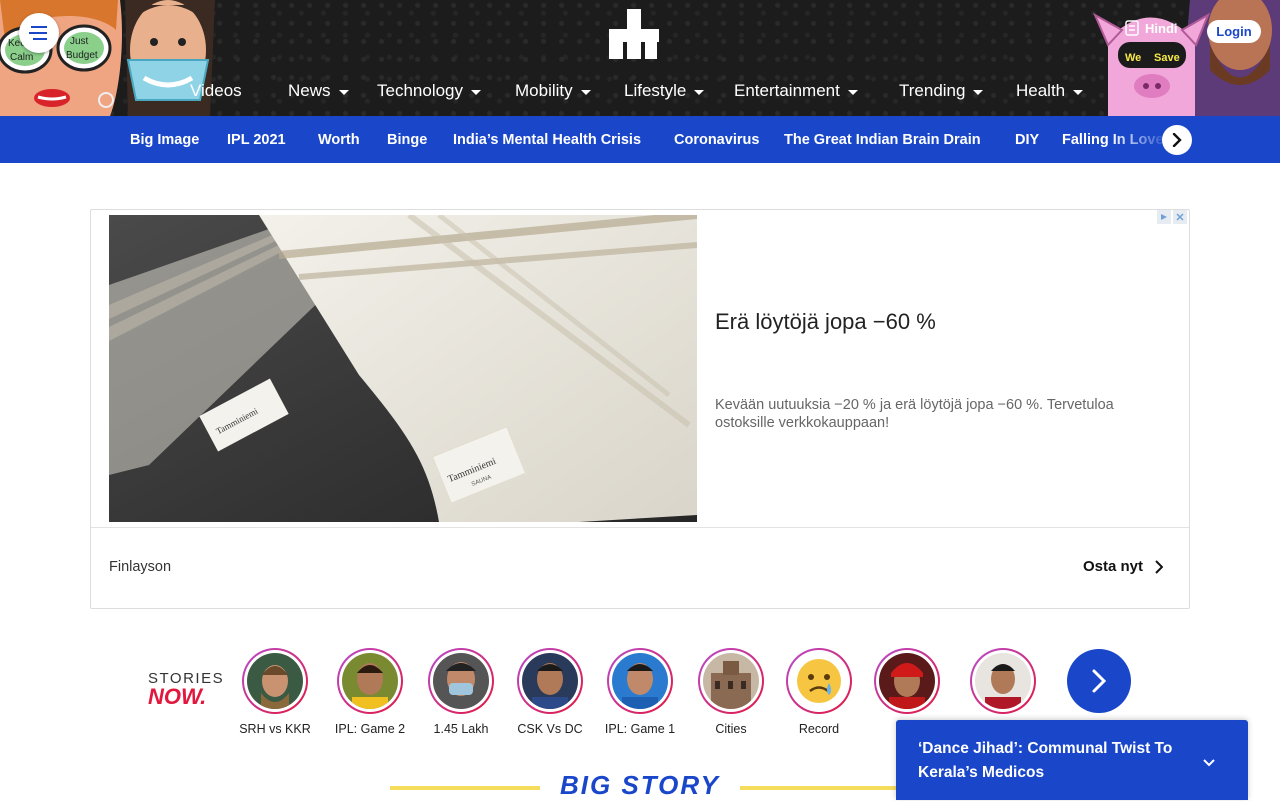 The image size is (1280, 801). What do you see at coordinates (550, 729) in the screenshot?
I see `story-caption: CSK Vs DC` at bounding box center [550, 729].